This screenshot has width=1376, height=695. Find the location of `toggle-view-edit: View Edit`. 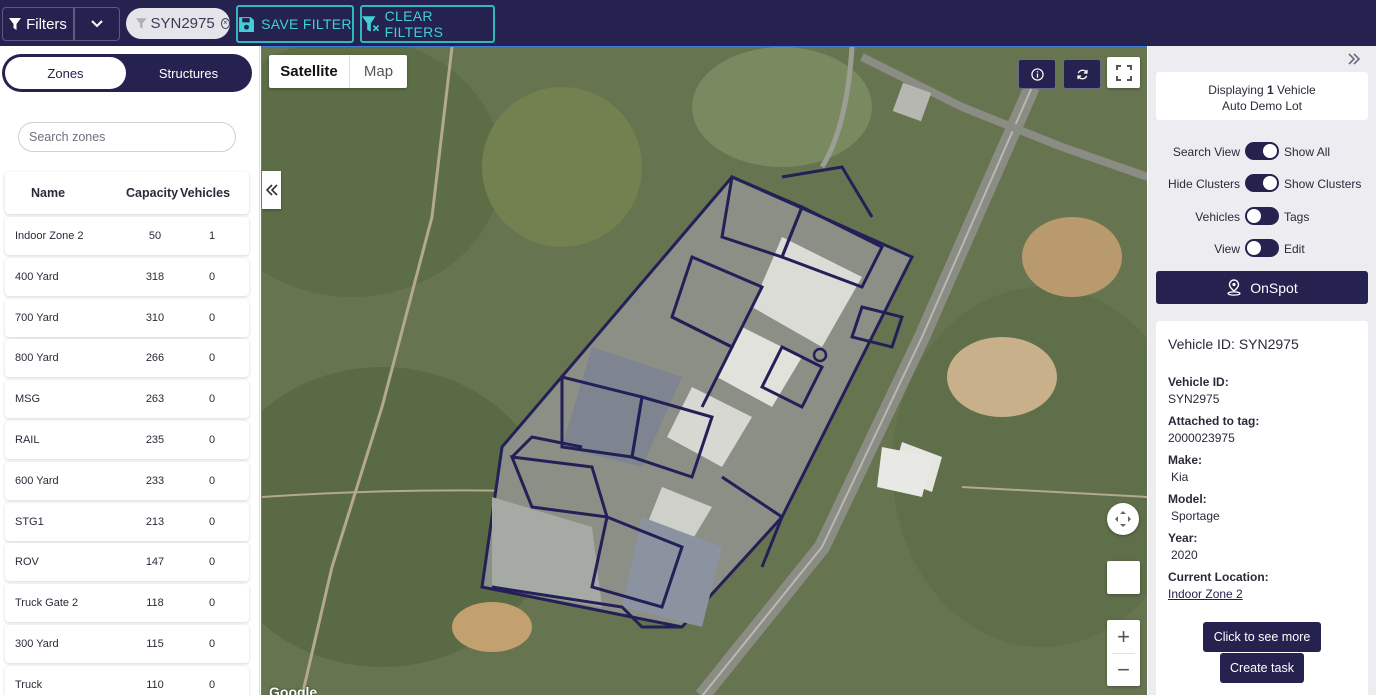

toggle-view-edit: View Edit is located at coordinates (1262, 249).